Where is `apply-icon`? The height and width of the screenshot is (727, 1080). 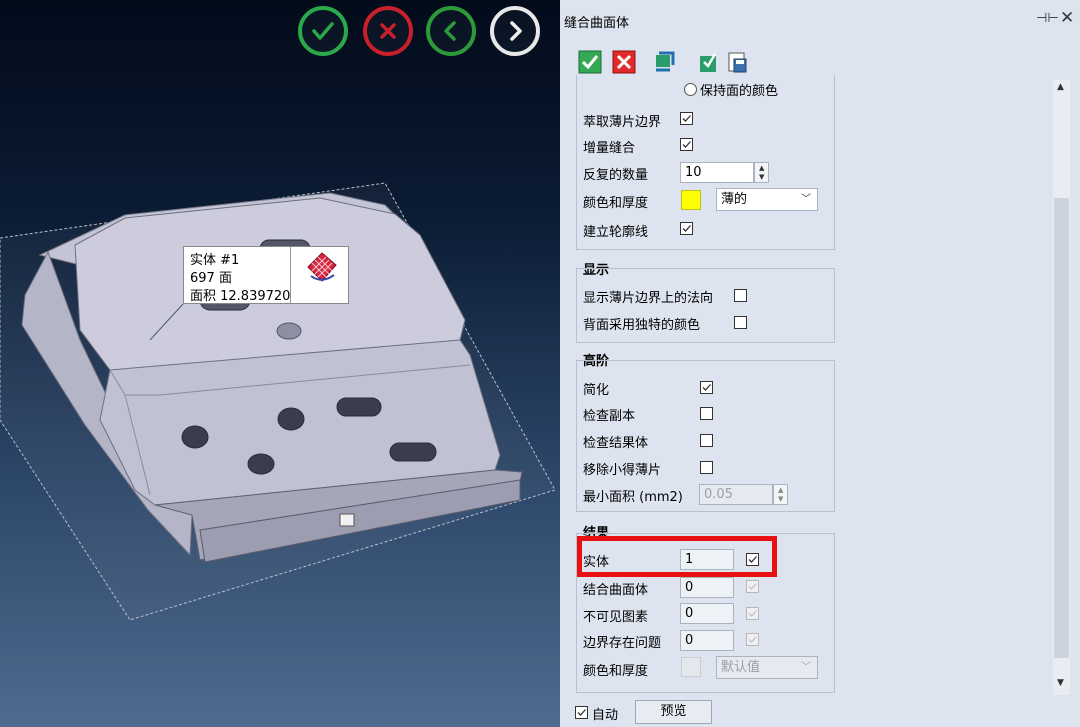 apply-icon is located at coordinates (708, 62).